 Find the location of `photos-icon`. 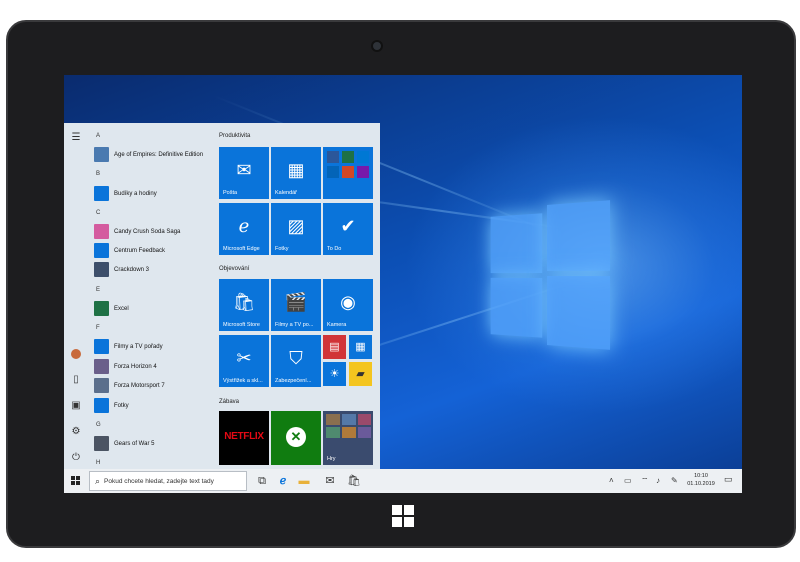

photos-icon is located at coordinates (101, 405).